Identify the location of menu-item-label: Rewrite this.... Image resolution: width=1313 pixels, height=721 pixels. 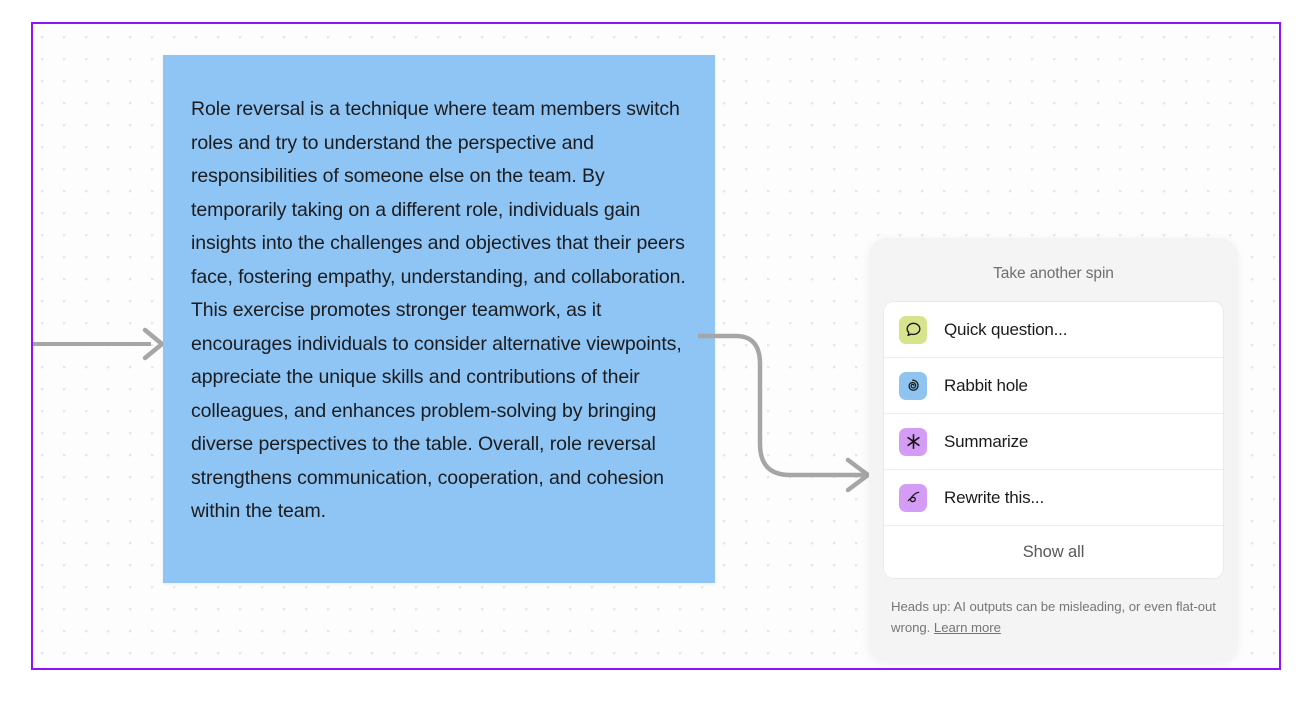
(994, 497).